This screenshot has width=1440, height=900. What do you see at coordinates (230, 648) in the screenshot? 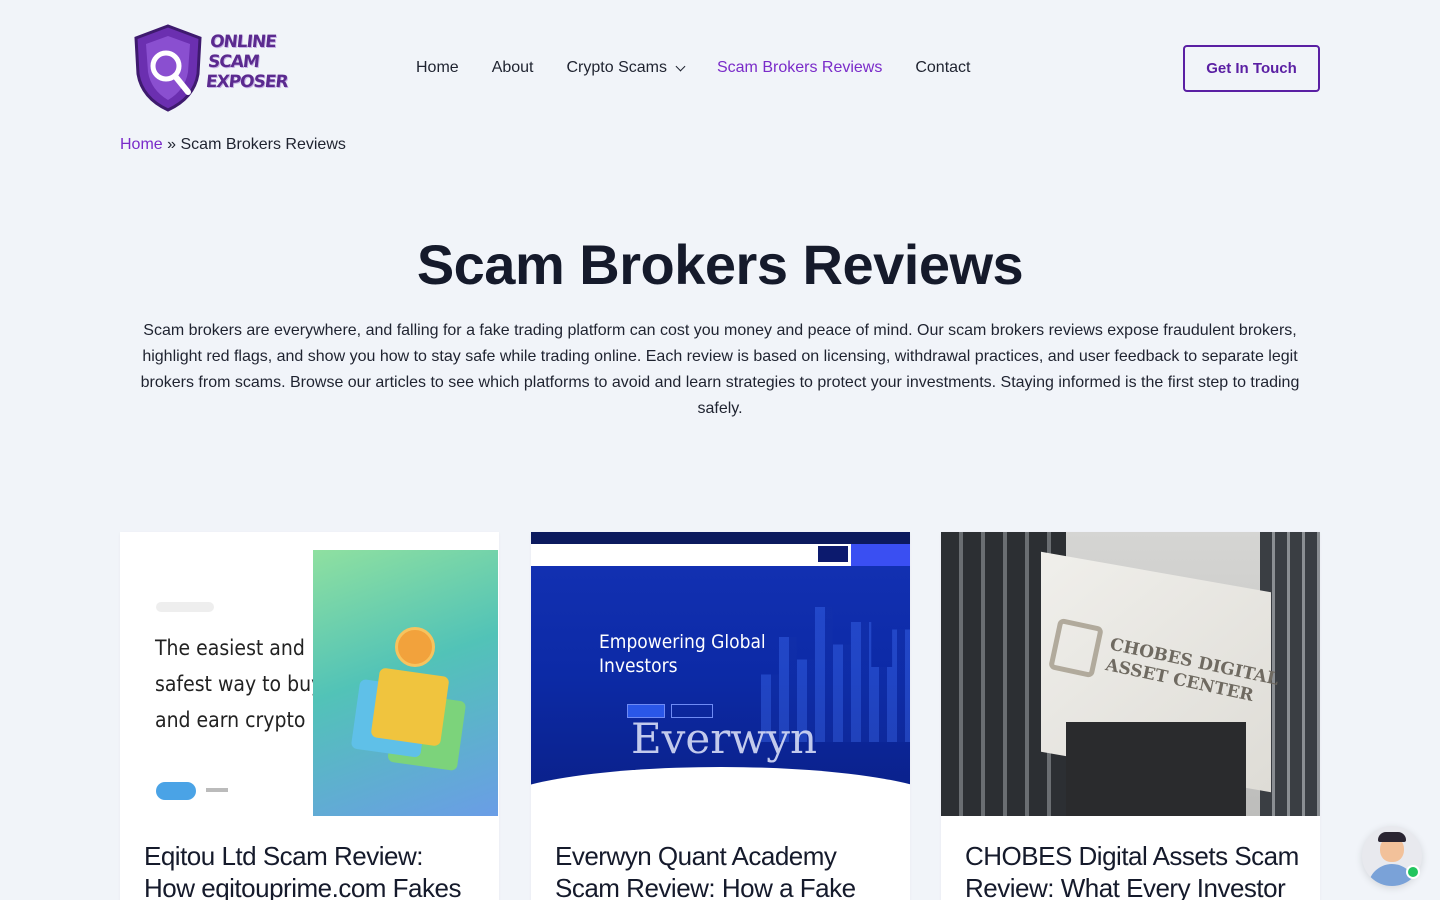
I see `thumbnail-heading-line: The easiest and` at bounding box center [230, 648].